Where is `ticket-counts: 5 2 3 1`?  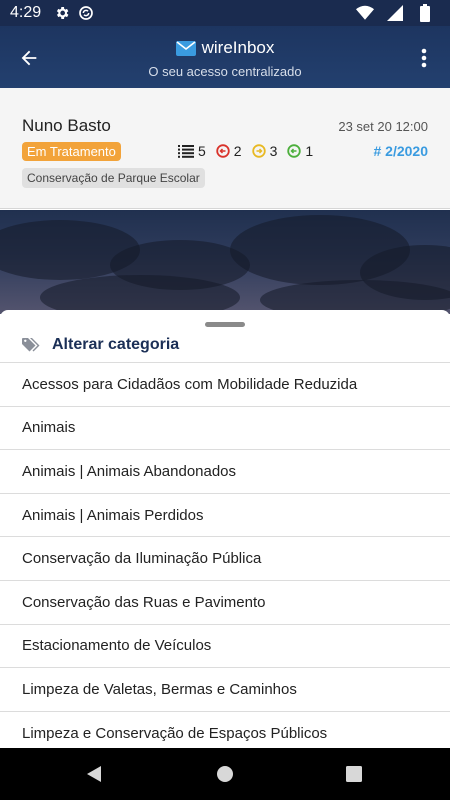
ticket-counts: 5 2 3 1 is located at coordinates (250, 151).